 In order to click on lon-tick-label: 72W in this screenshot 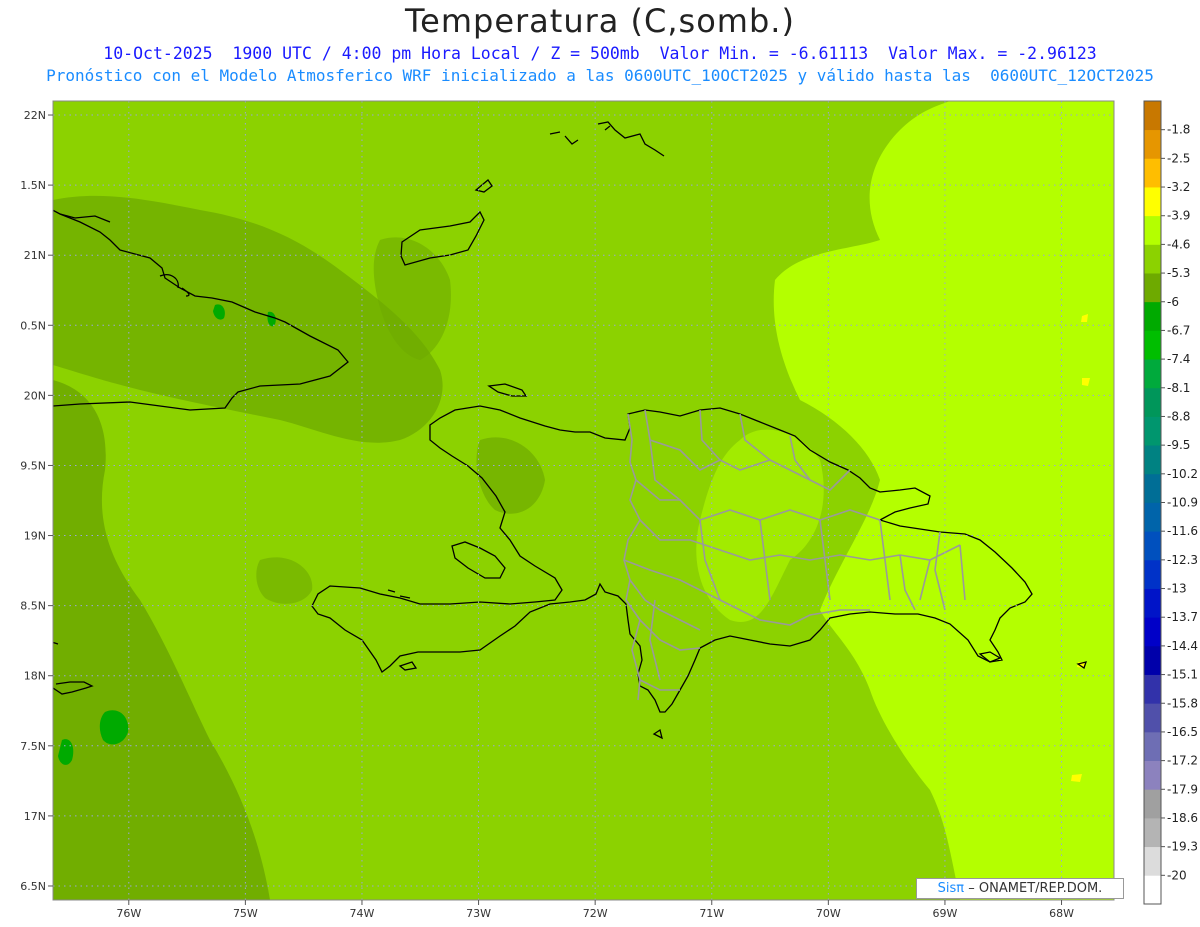, I will do `click(595, 913)`.